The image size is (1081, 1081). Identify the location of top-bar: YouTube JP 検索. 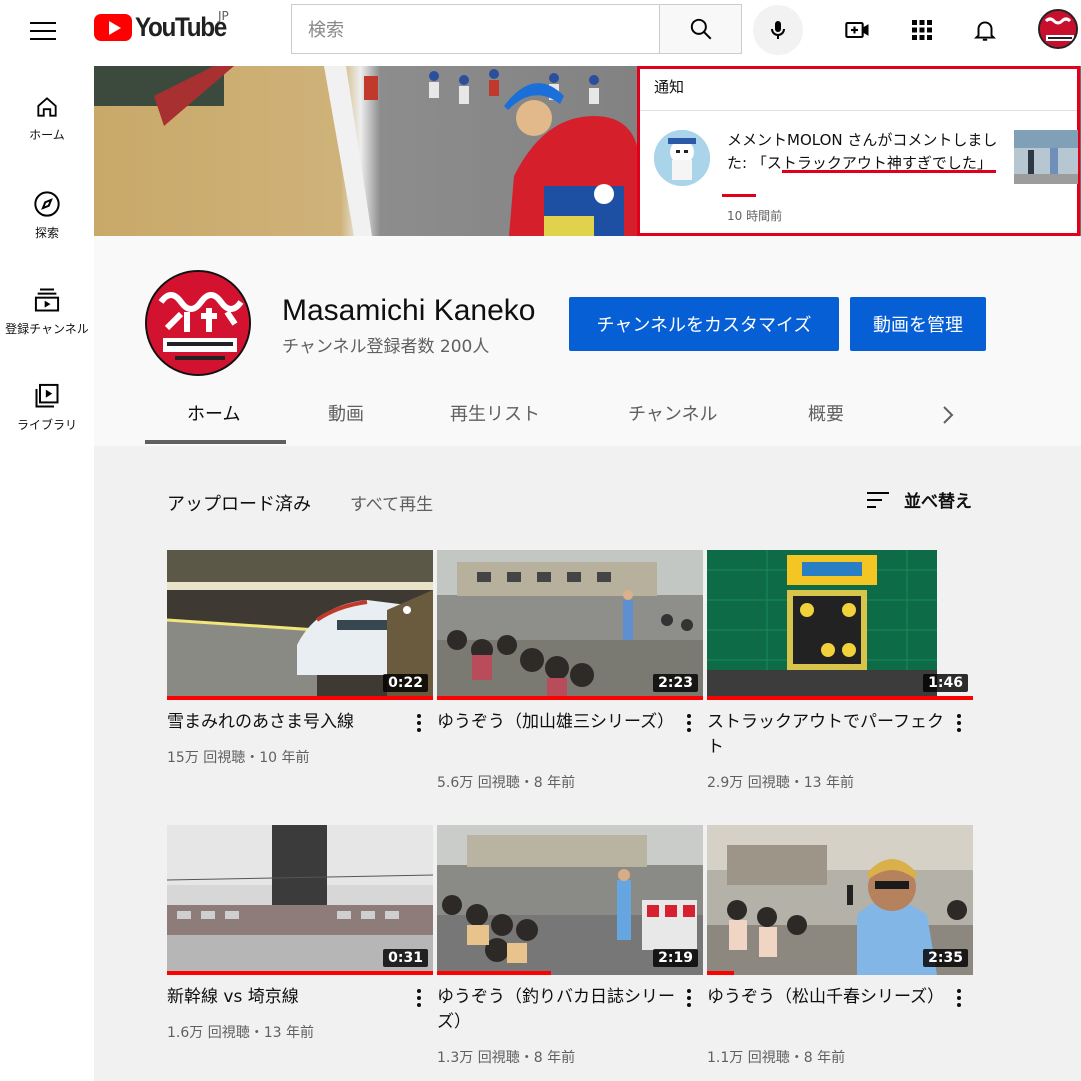
(540, 33).